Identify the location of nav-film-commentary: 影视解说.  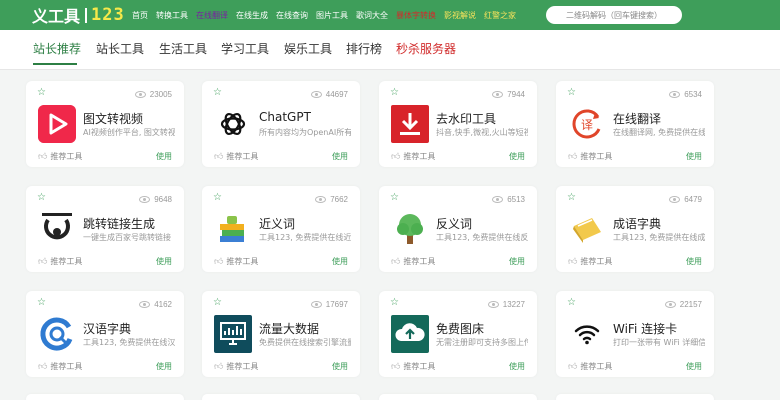
(460, 15).